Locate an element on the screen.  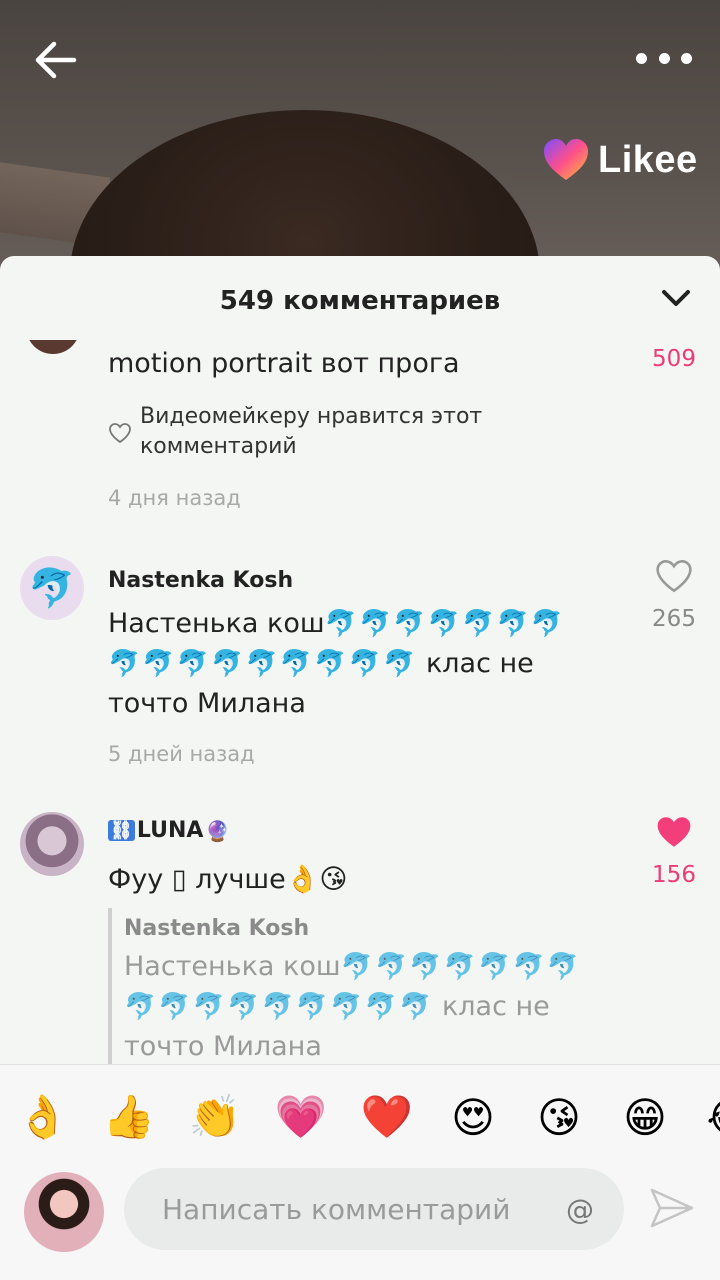
comment-time: 4 дня назад is located at coordinates (174, 498).